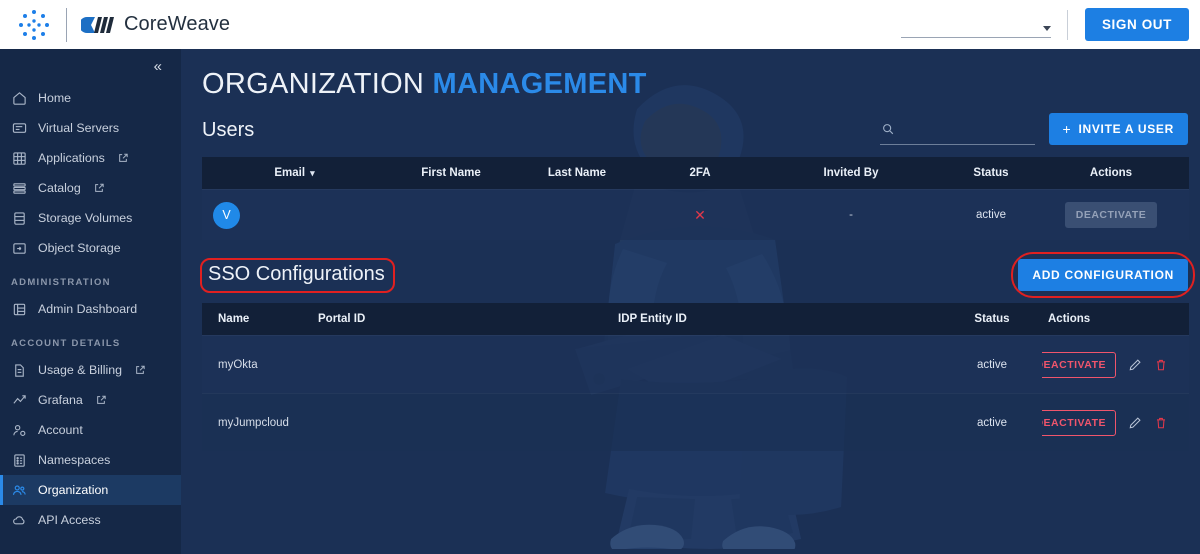 The width and height of the screenshot is (1200, 554). I want to click on namespace-icon, so click(19, 460).